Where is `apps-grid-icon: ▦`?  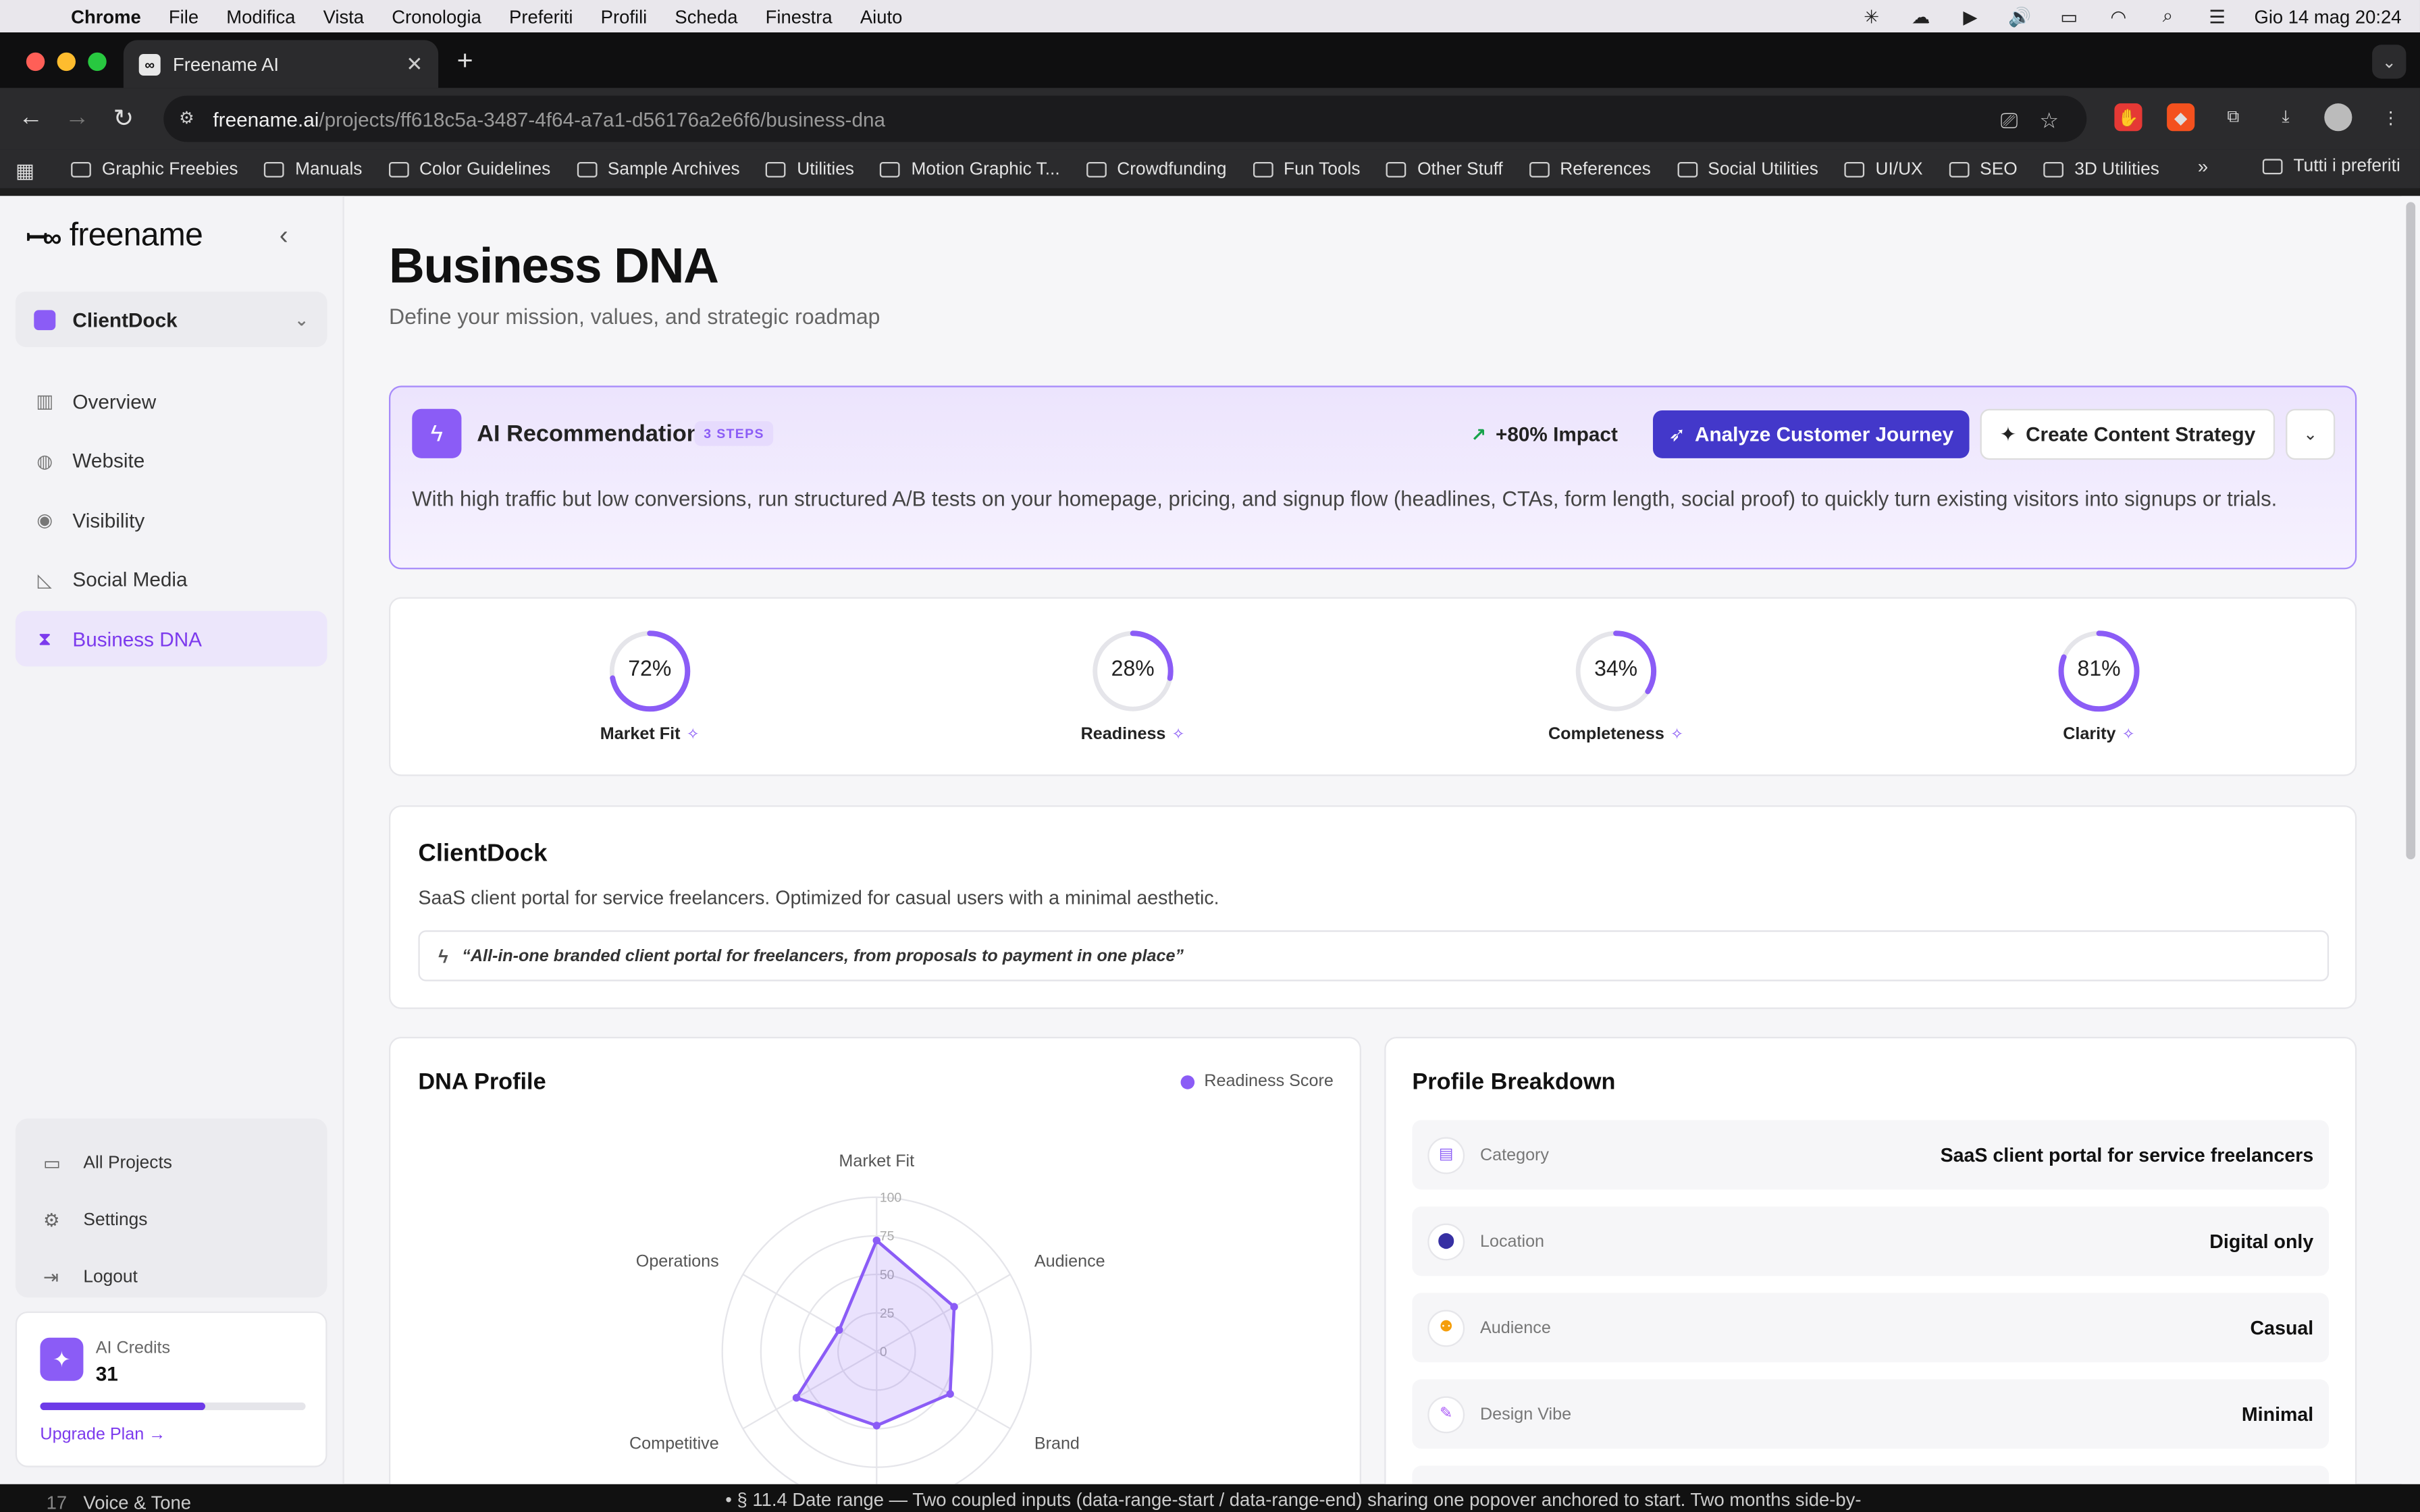
apps-grid-icon: ▦ is located at coordinates (26, 169).